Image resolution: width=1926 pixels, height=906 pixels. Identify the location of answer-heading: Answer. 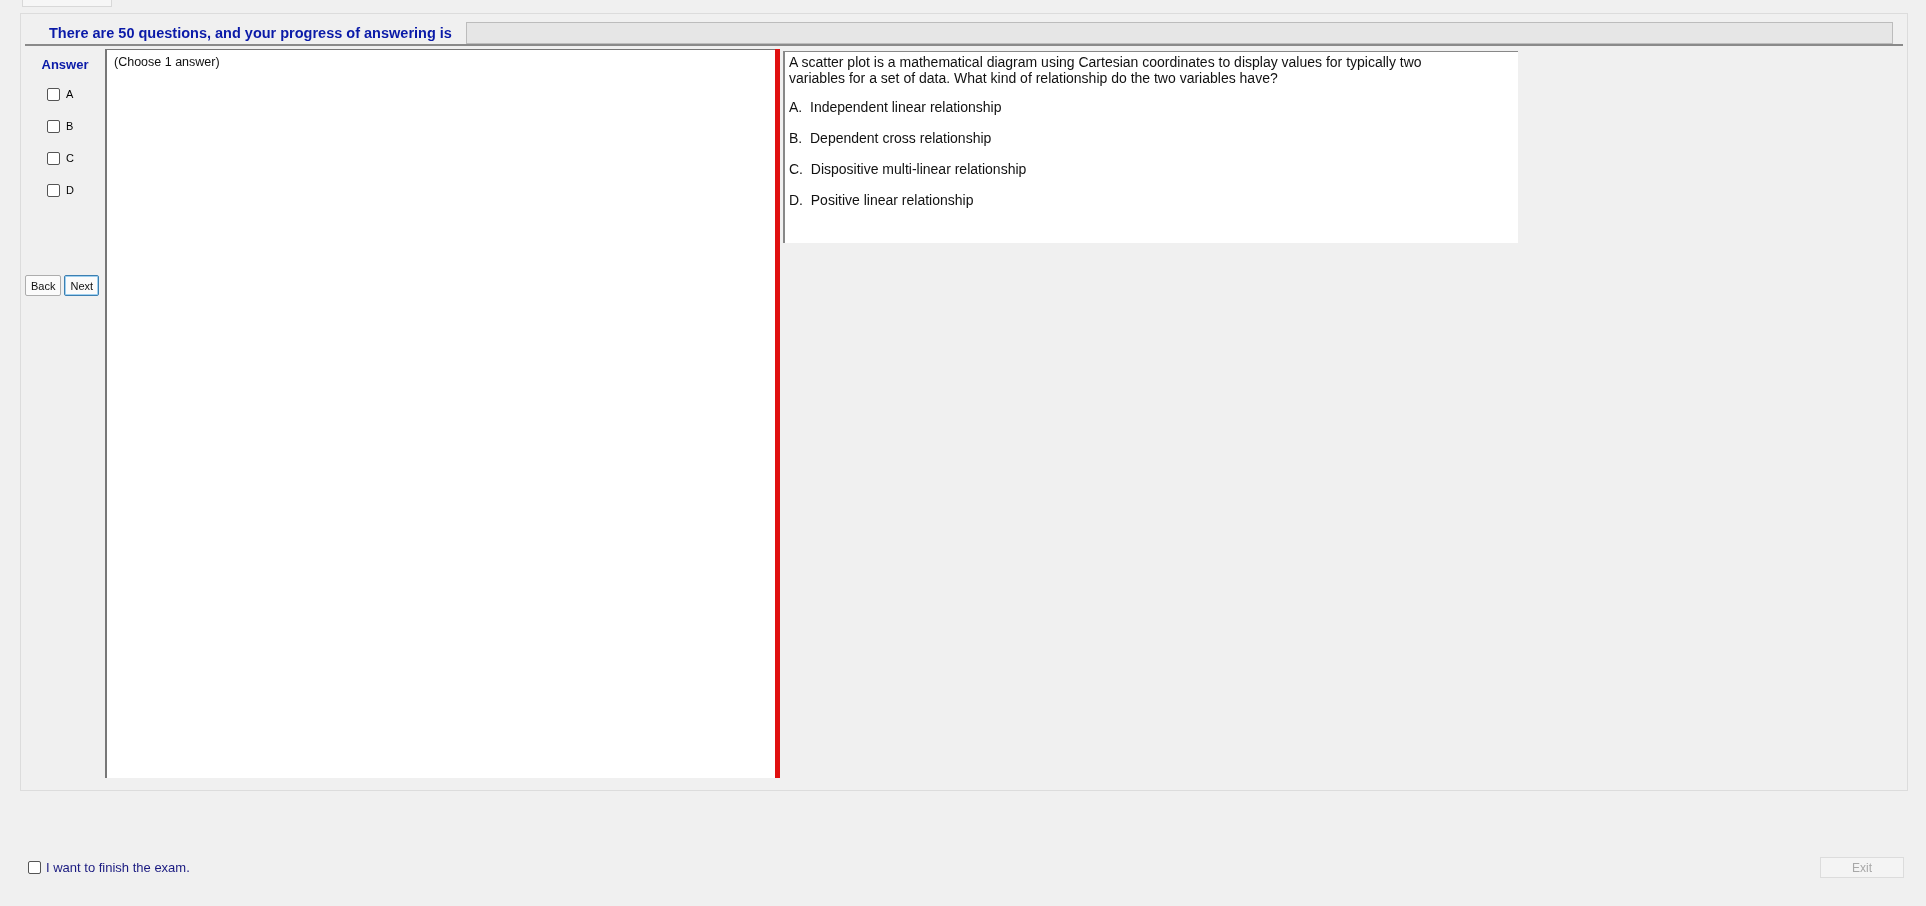
(65, 64).